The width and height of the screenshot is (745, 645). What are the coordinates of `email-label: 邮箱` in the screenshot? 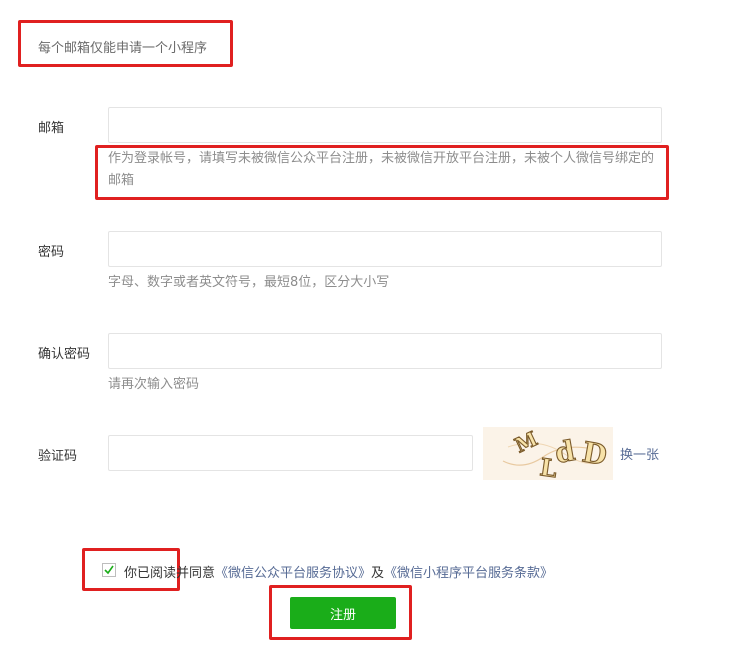 It's located at (51, 128).